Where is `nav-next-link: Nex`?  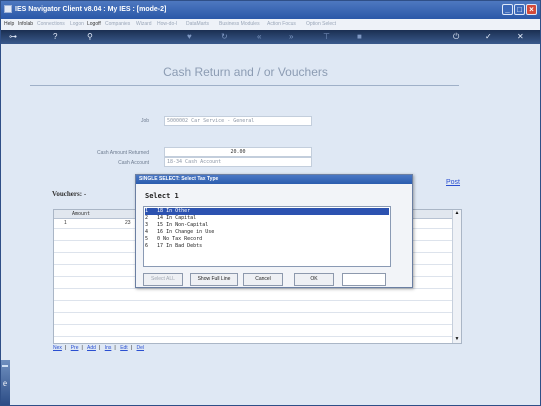 nav-next-link: Nex is located at coordinates (57, 348).